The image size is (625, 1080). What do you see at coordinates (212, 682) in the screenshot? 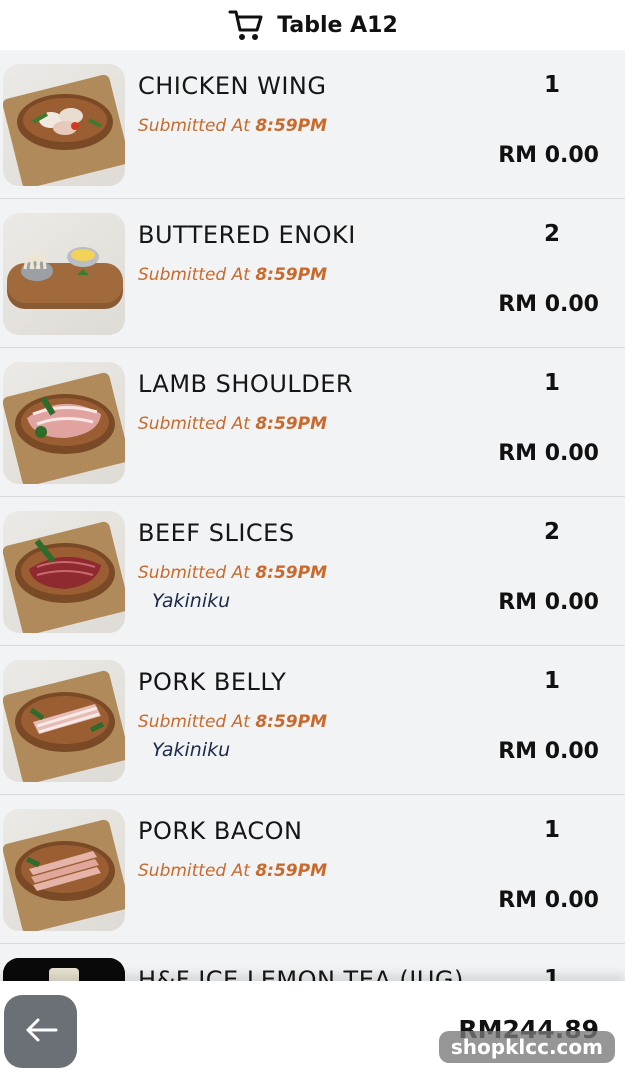
I see `item-name: PORK BELLY` at bounding box center [212, 682].